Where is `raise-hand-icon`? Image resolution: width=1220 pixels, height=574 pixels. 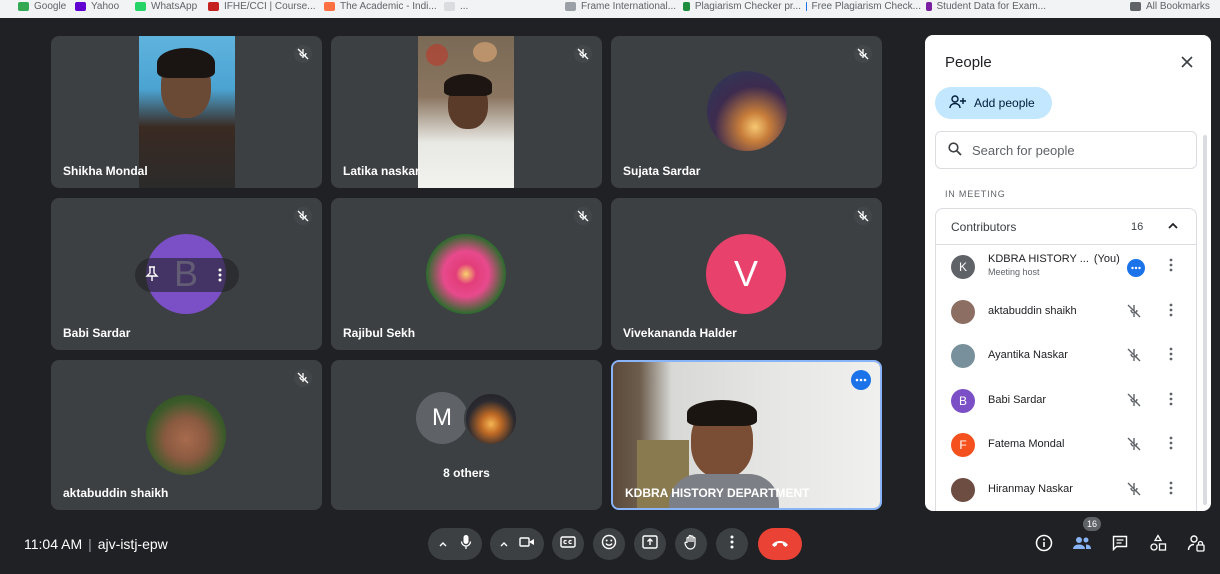 raise-hand-icon is located at coordinates (691, 544).